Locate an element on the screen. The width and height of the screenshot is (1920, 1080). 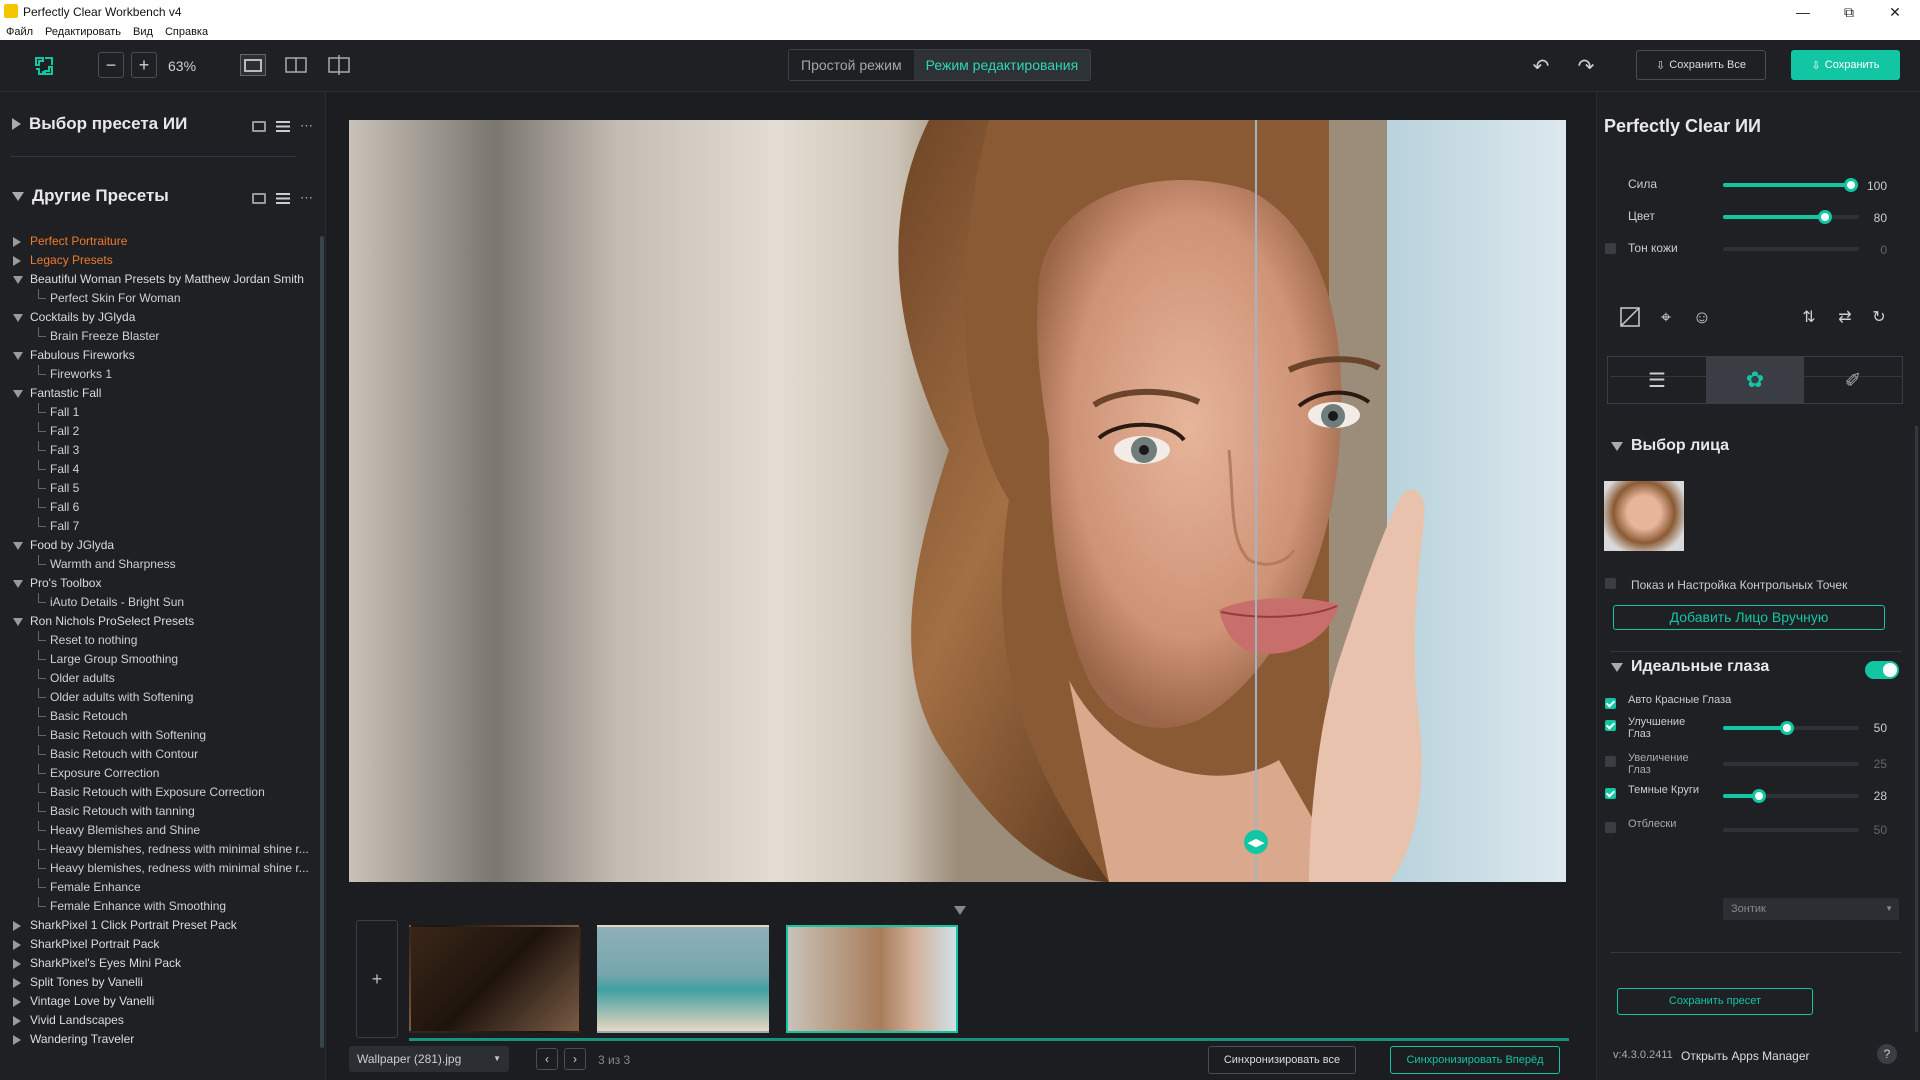
app-home-icon is located at coordinates (44, 66).